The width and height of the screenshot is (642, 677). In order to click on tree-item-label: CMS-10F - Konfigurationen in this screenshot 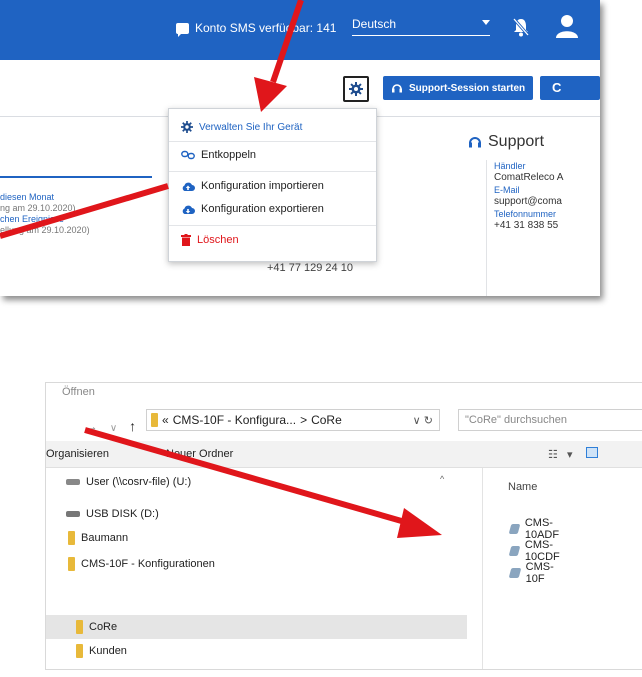, I will do `click(148, 564)`.